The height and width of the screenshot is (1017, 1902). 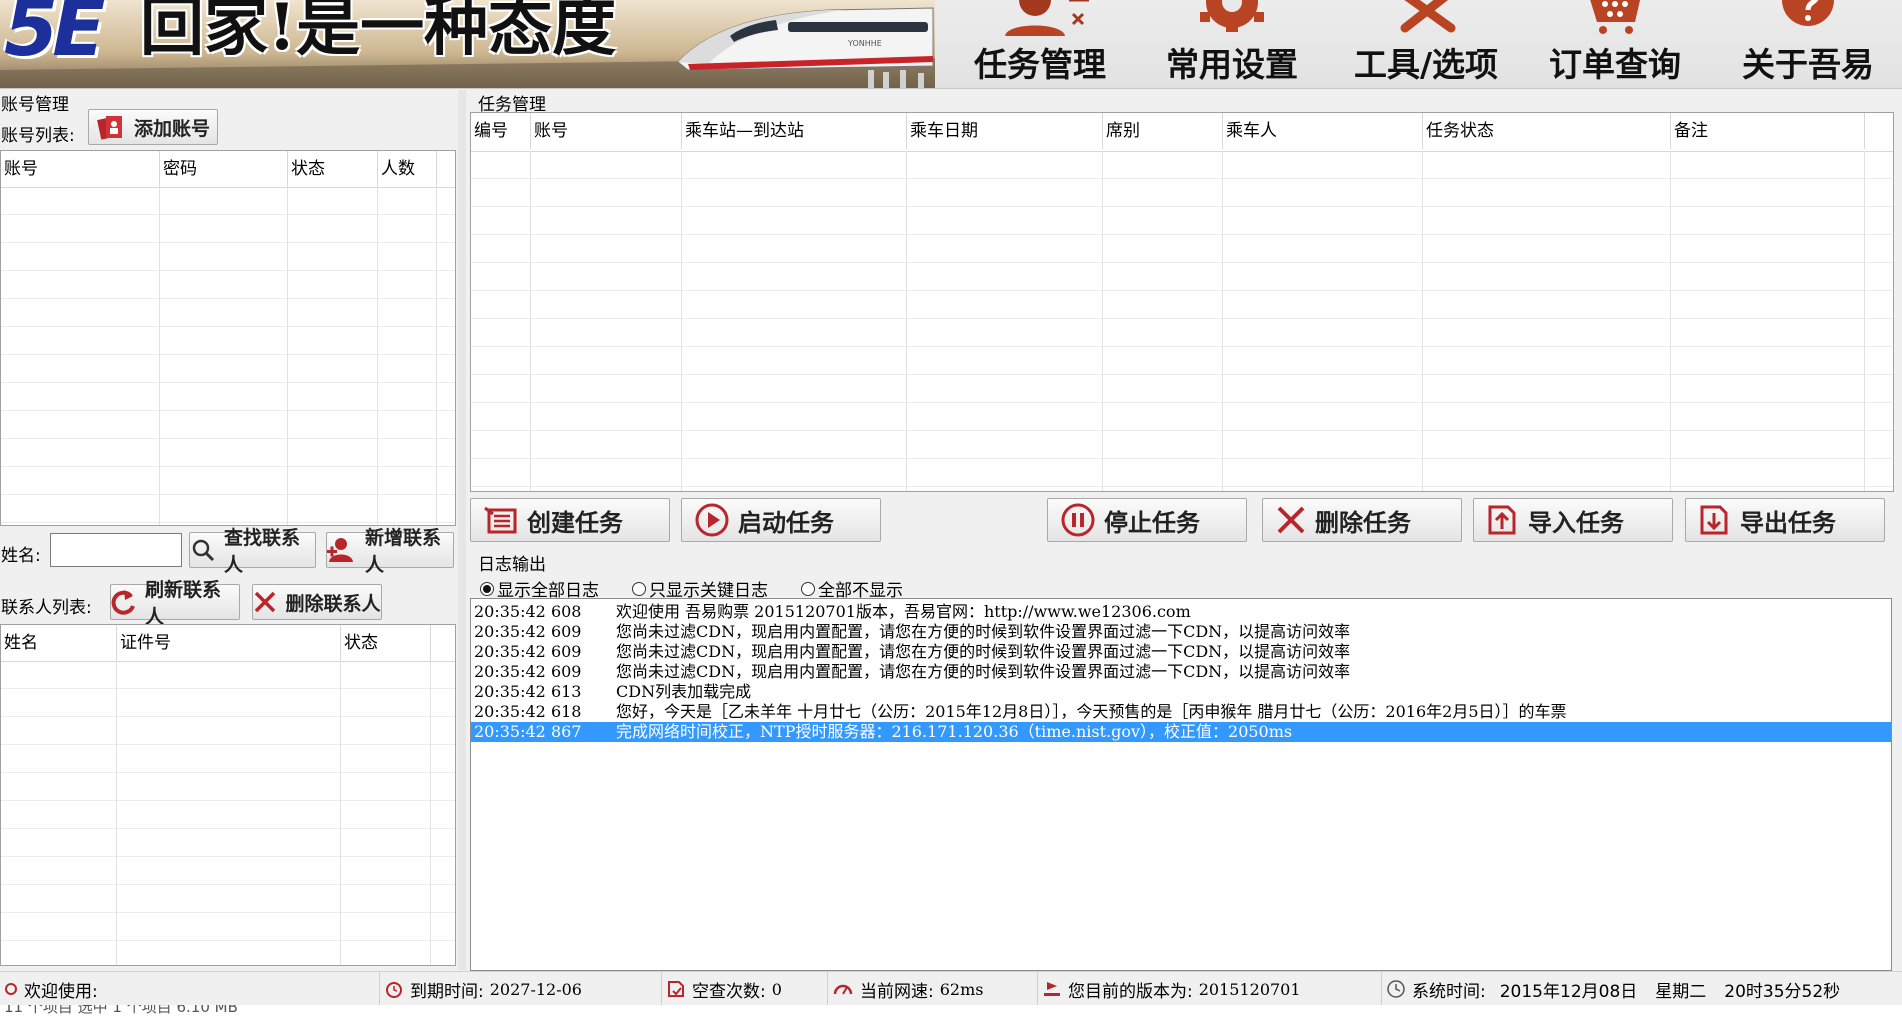 I want to click on query-icon, so click(x=676, y=989).